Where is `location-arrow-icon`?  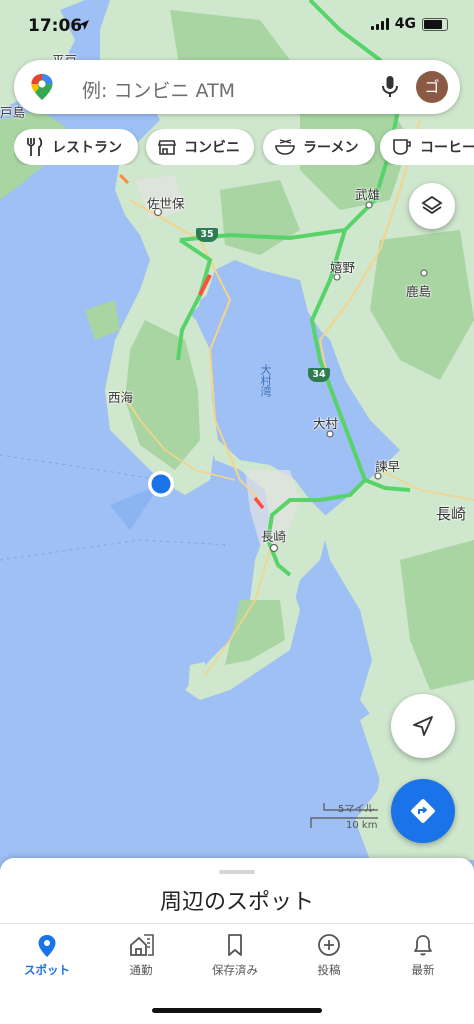
location-arrow-icon is located at coordinates (84, 25).